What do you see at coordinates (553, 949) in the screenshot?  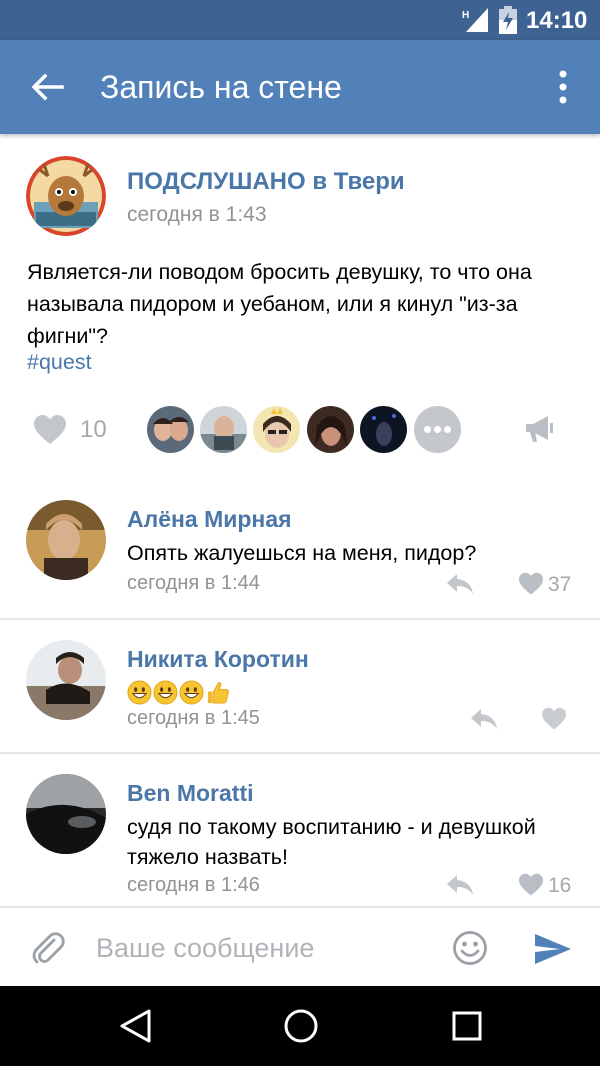 I see `send-icon` at bounding box center [553, 949].